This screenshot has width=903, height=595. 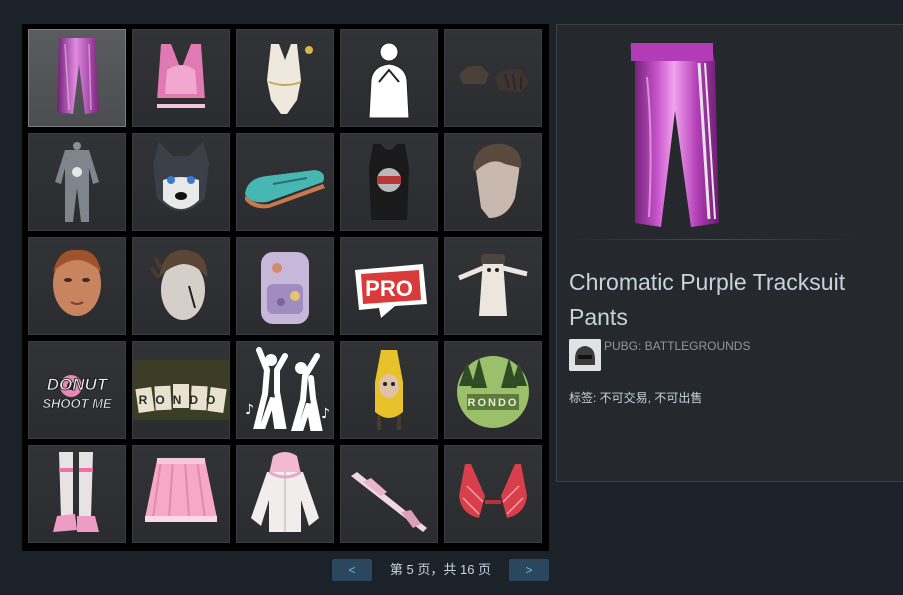 I want to click on inventory-item-white-swimsuit, so click(x=285, y=78).